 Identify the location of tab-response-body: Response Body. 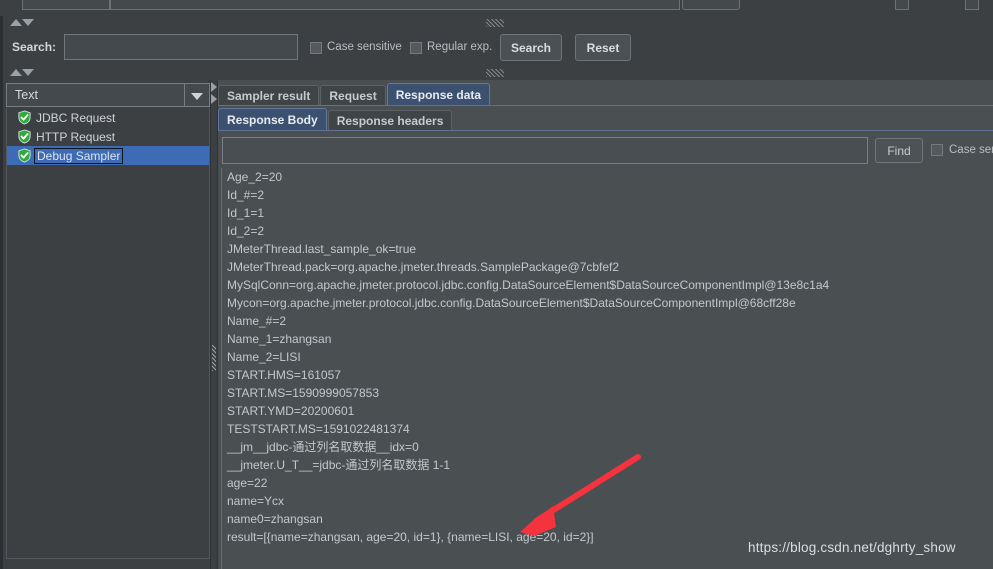
(272, 119).